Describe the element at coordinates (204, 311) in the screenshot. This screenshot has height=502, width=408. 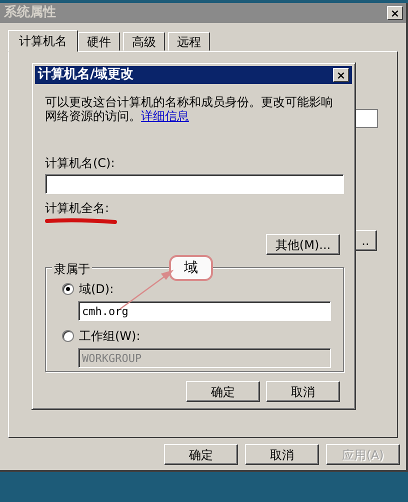
I see `text-field: cmh.org` at that location.